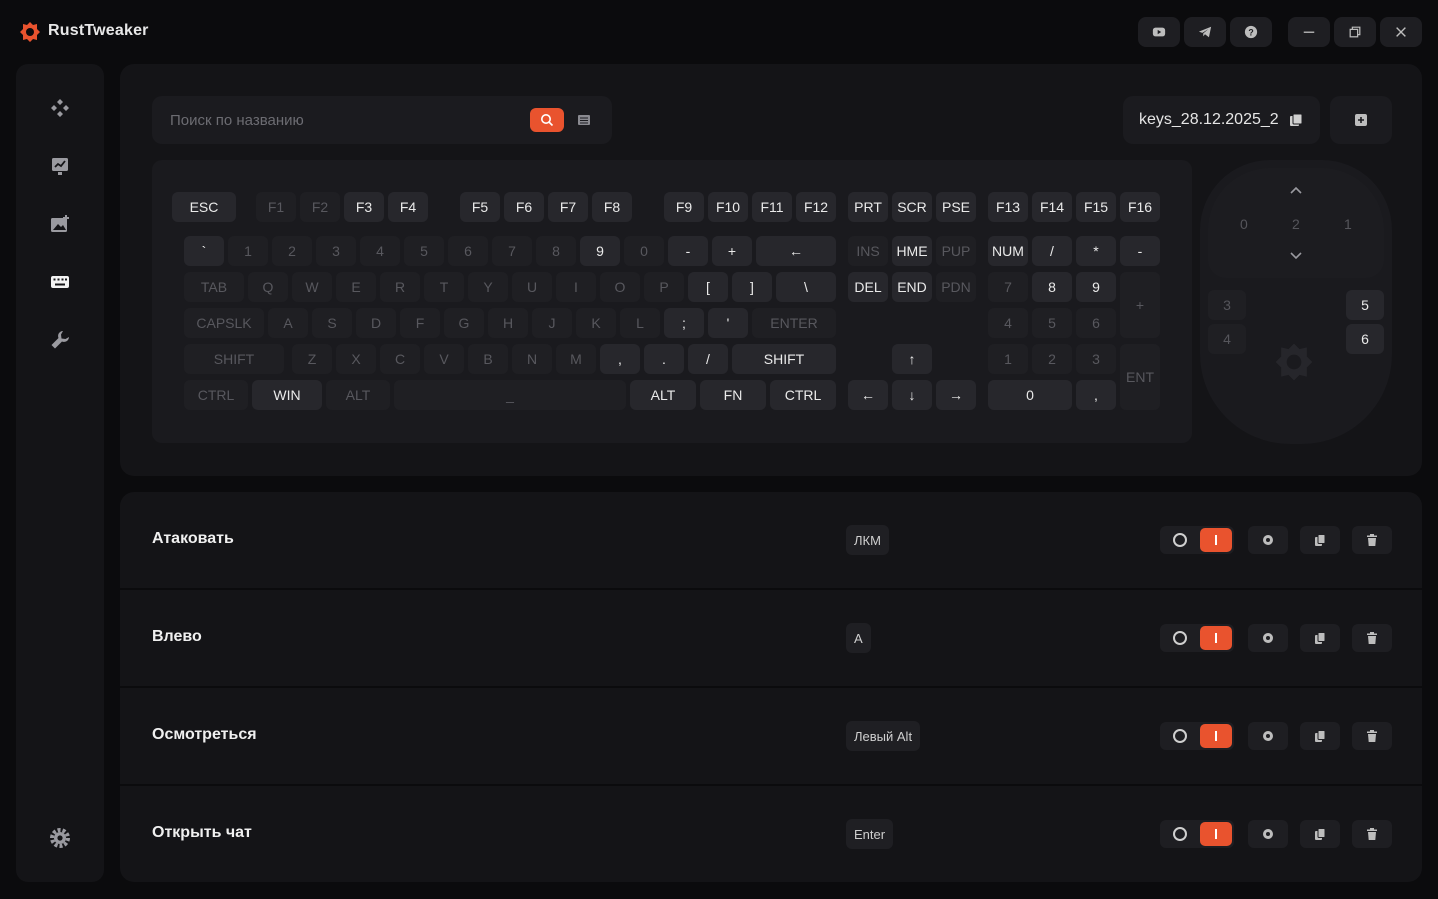 The height and width of the screenshot is (899, 1438). Describe the element at coordinates (400, 359) in the screenshot. I see `keyboard-key: C` at that location.